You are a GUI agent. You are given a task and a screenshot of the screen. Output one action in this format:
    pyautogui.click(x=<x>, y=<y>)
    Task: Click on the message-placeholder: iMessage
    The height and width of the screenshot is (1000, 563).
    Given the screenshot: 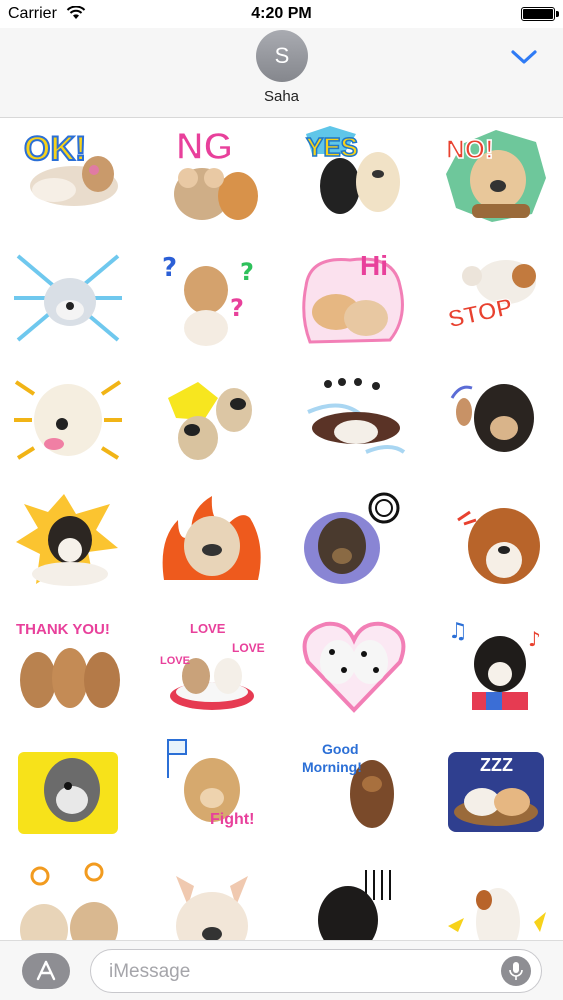 What is the action you would take?
    pyautogui.click(x=150, y=971)
    